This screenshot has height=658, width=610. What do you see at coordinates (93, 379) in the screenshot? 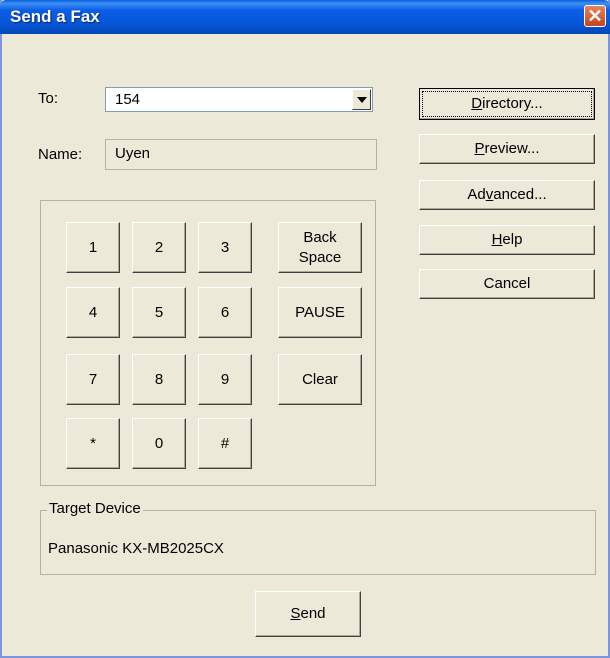
I see `key-7: 7` at bounding box center [93, 379].